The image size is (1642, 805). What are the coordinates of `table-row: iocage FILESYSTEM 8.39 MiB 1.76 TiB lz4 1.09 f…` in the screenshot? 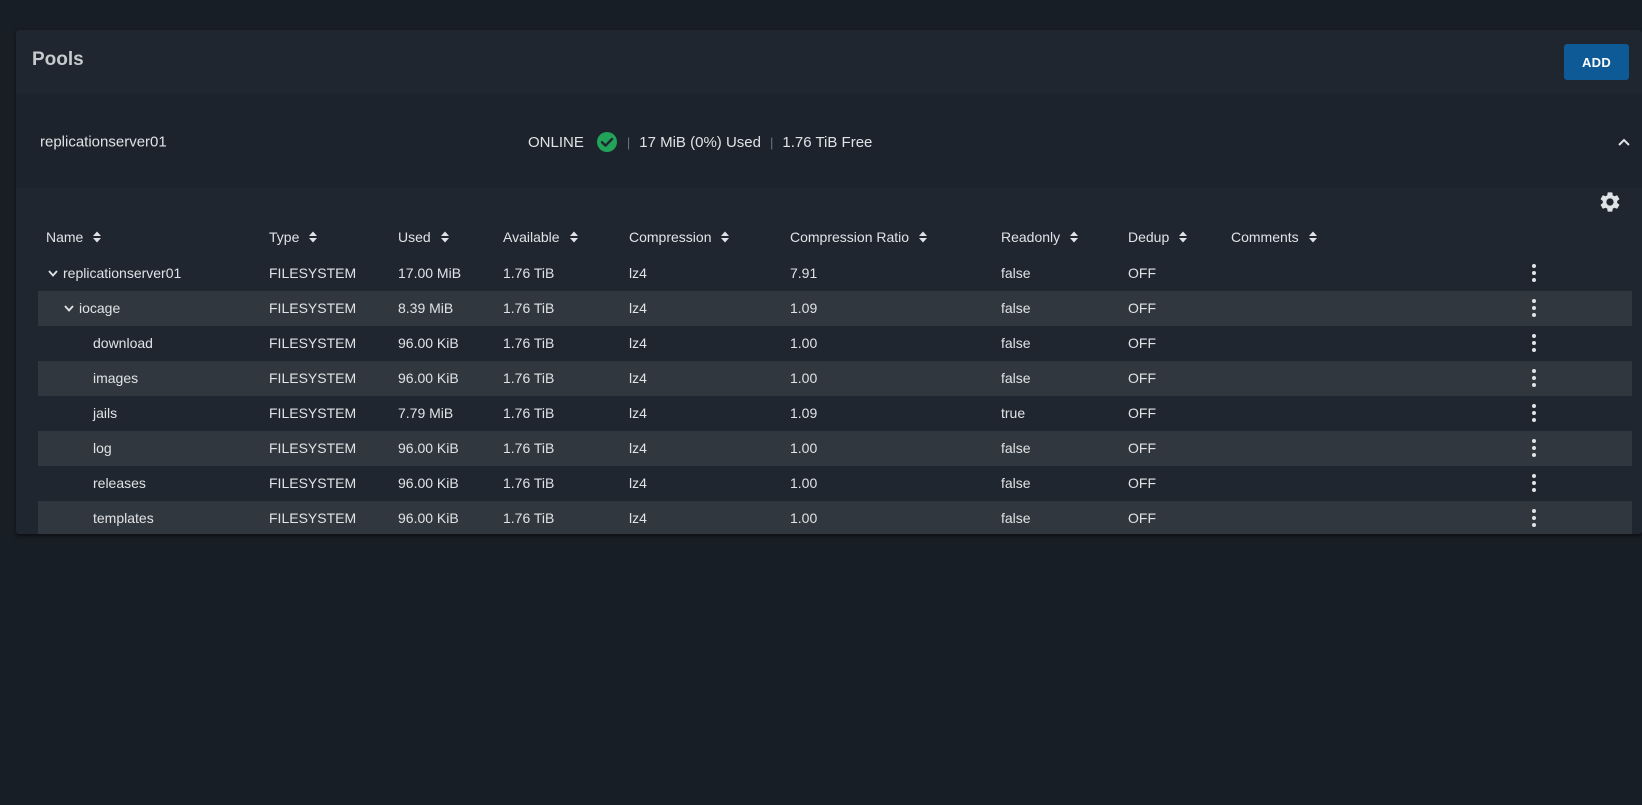 It's located at (835, 308).